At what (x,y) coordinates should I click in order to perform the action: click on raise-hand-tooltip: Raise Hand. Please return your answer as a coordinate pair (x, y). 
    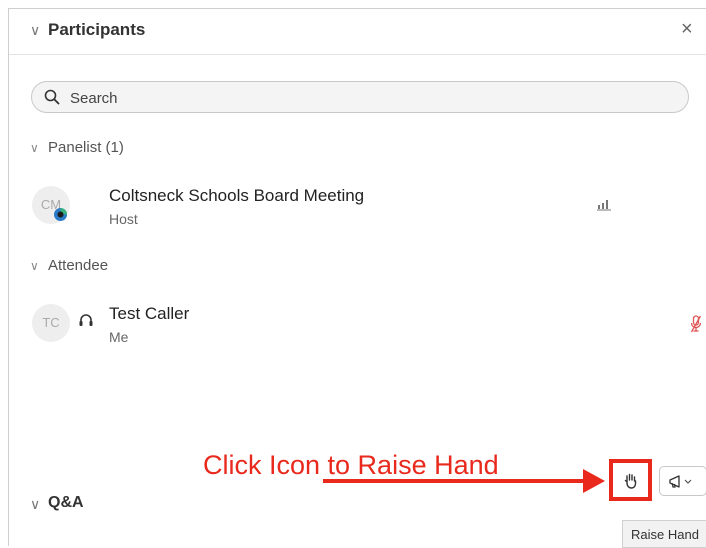
    Looking at the image, I should click on (664, 534).